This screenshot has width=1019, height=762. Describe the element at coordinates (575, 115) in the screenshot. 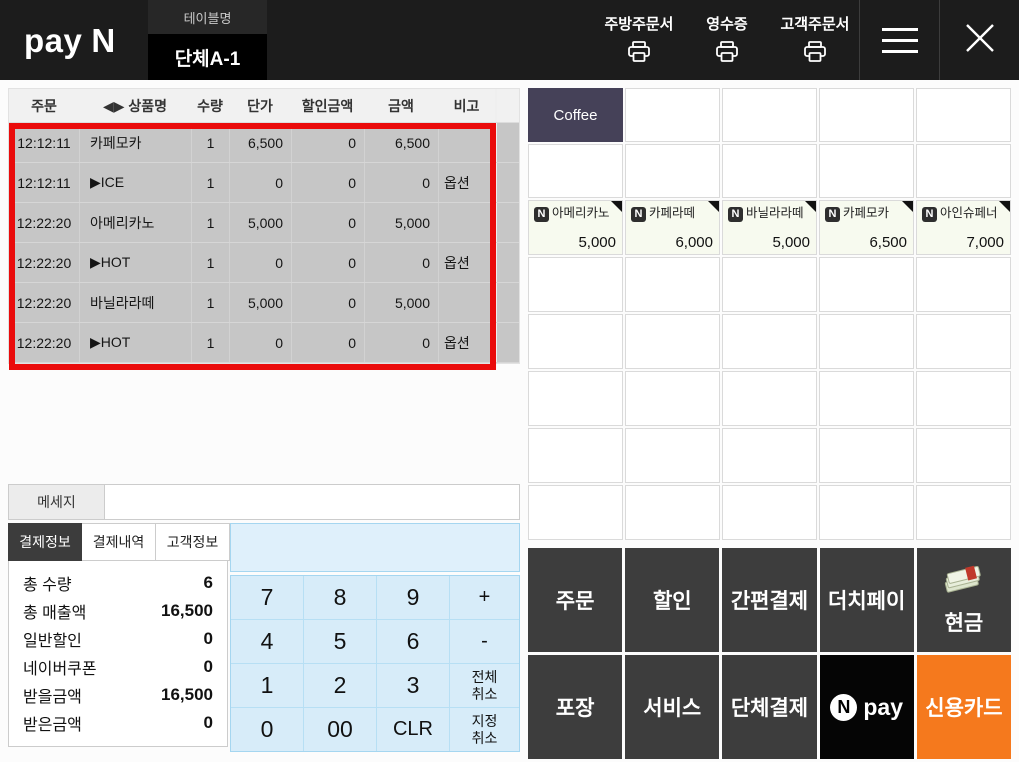

I see `category-button-coffee: Coffee` at that location.